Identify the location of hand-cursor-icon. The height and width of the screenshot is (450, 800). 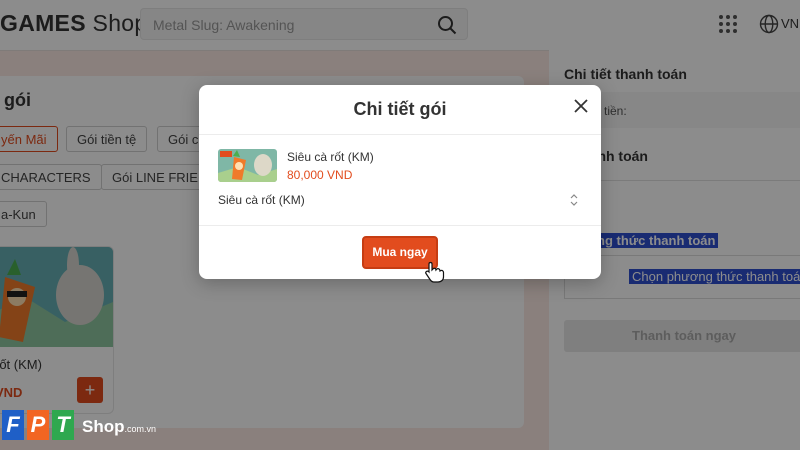
(434, 269).